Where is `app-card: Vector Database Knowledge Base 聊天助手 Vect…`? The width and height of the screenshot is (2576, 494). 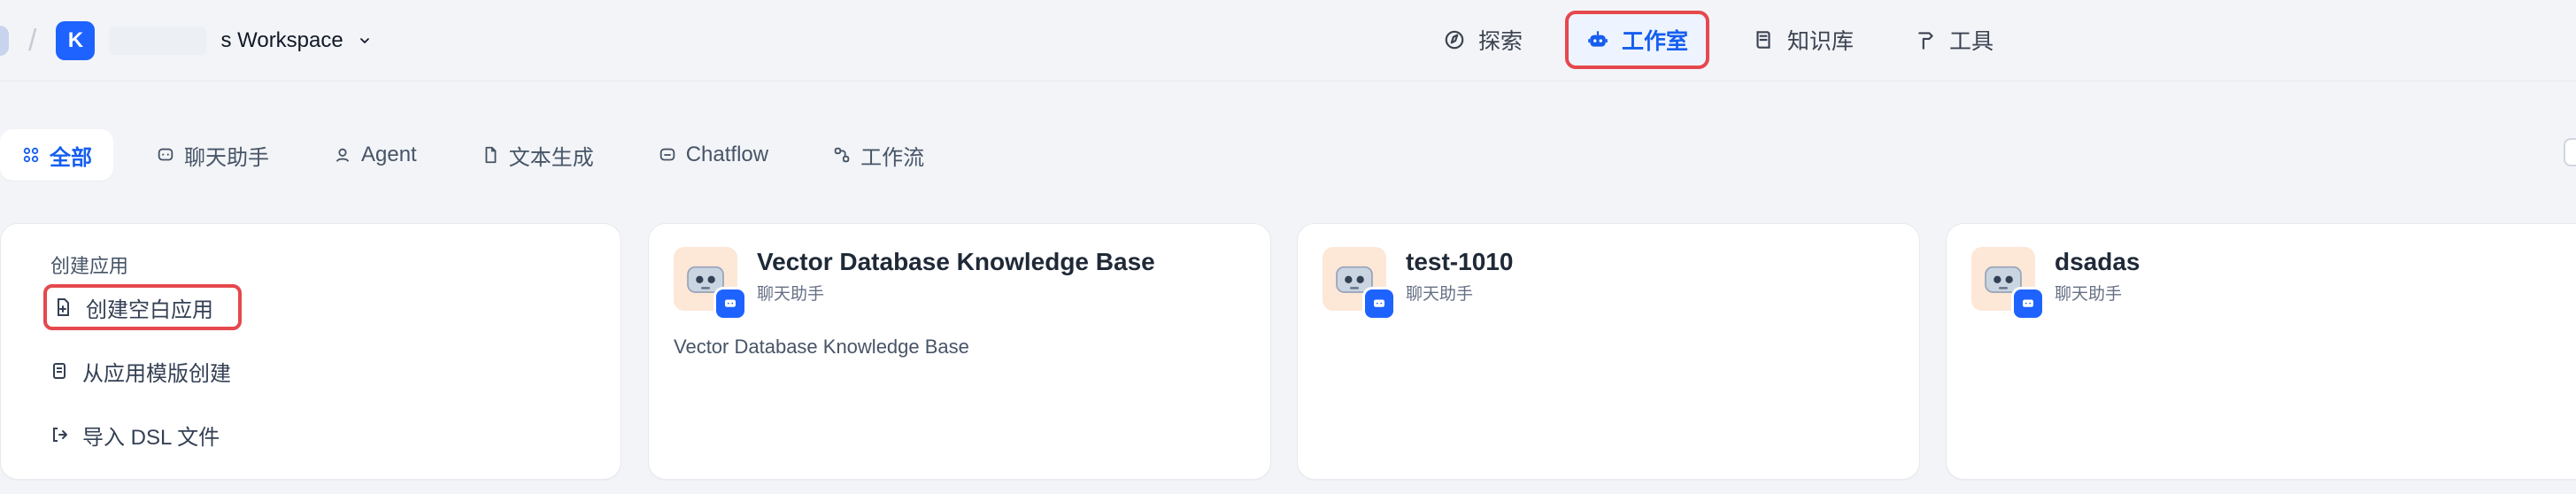 app-card: Vector Database Knowledge Base 聊天助手 Vect… is located at coordinates (959, 351).